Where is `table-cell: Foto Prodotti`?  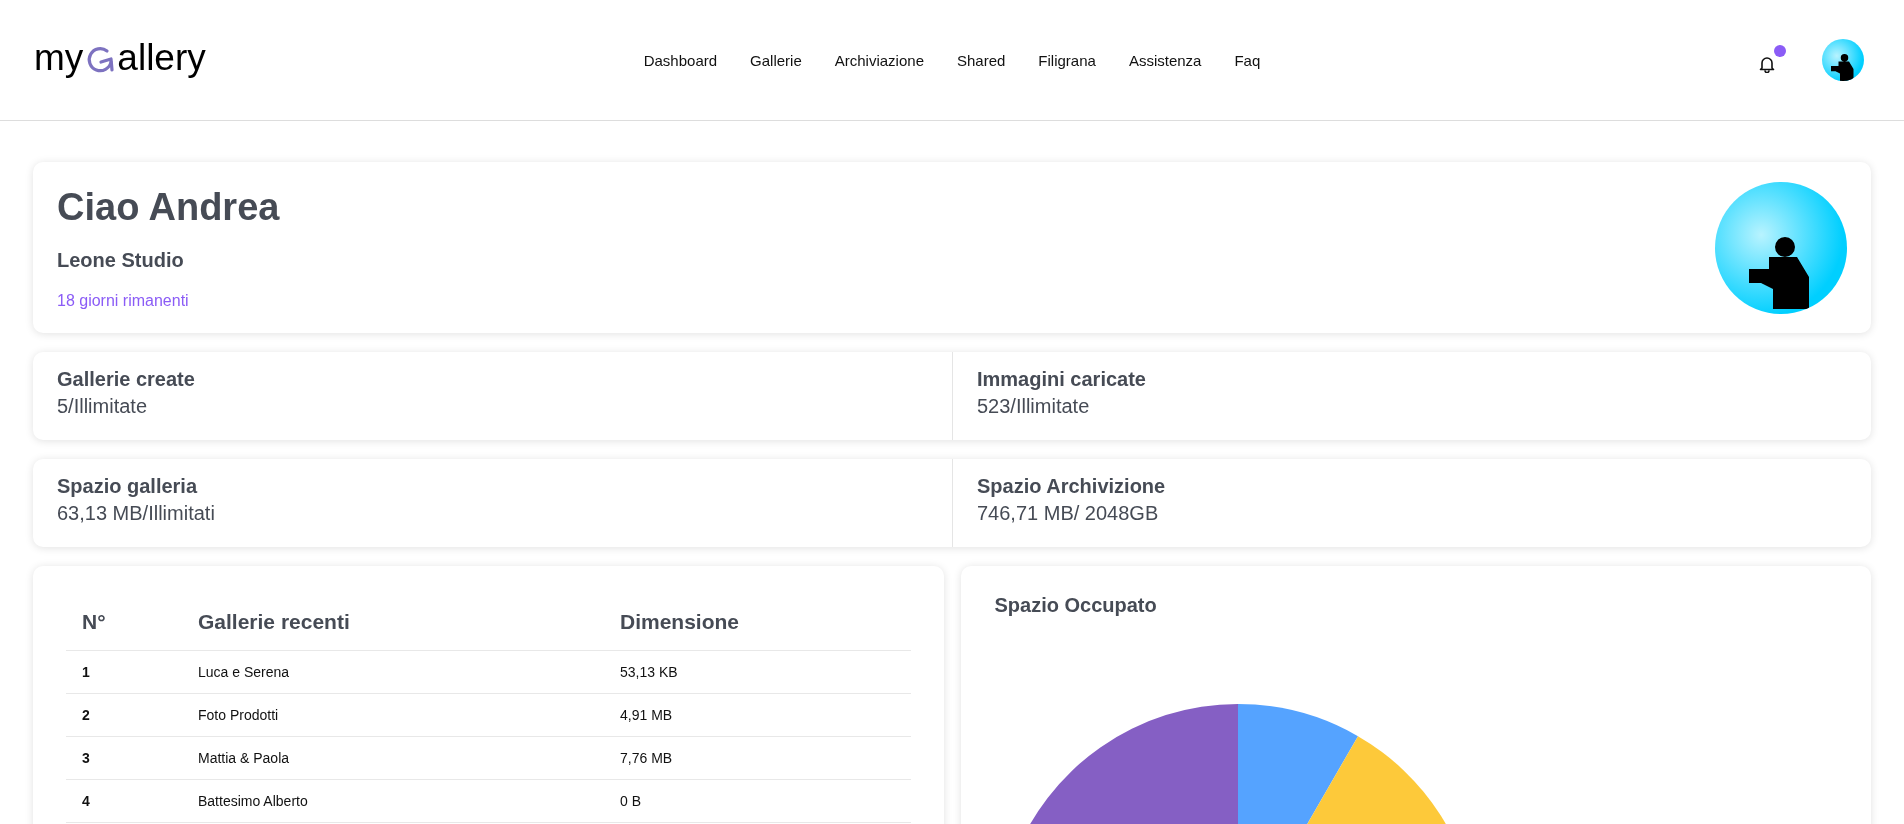
table-cell: Foto Prodotti is located at coordinates (393, 715).